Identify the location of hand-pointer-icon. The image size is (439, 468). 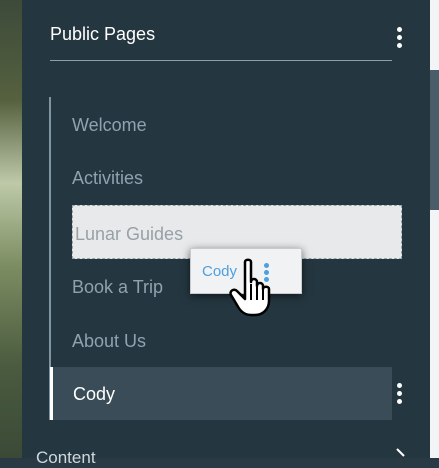
(250, 287).